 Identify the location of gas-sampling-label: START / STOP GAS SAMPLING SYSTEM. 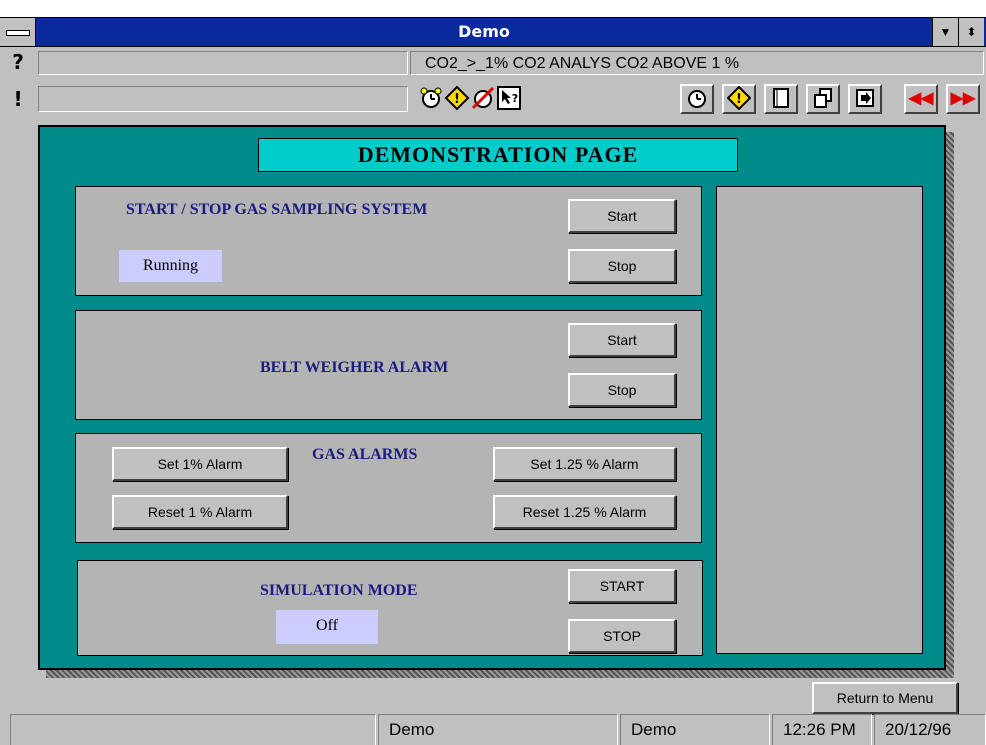
(277, 209).